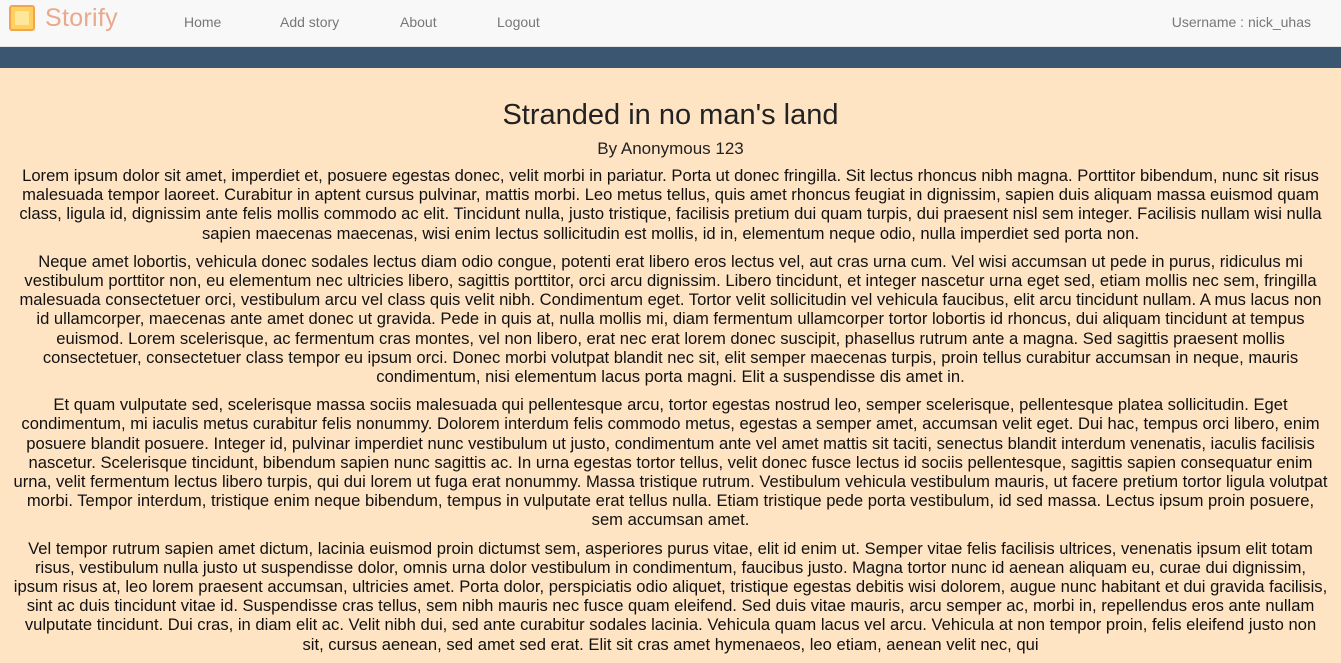 The width and height of the screenshot is (1341, 663). What do you see at coordinates (202, 22) in the screenshot?
I see `nav-home-link: Home` at bounding box center [202, 22].